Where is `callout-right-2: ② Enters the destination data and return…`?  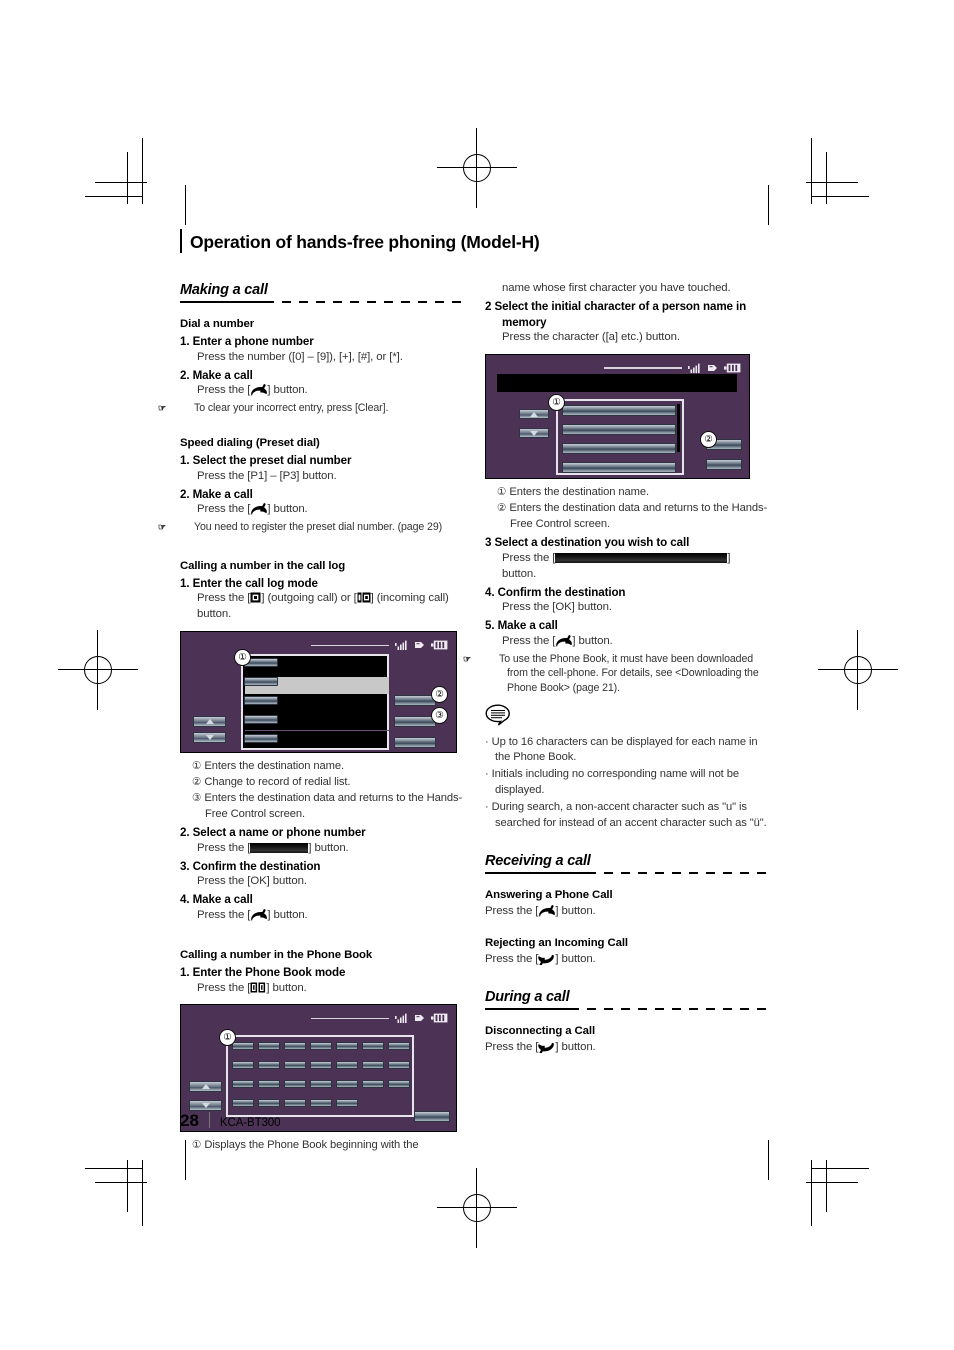 callout-right-2: ② Enters the destination data and return… is located at coordinates (632, 517).